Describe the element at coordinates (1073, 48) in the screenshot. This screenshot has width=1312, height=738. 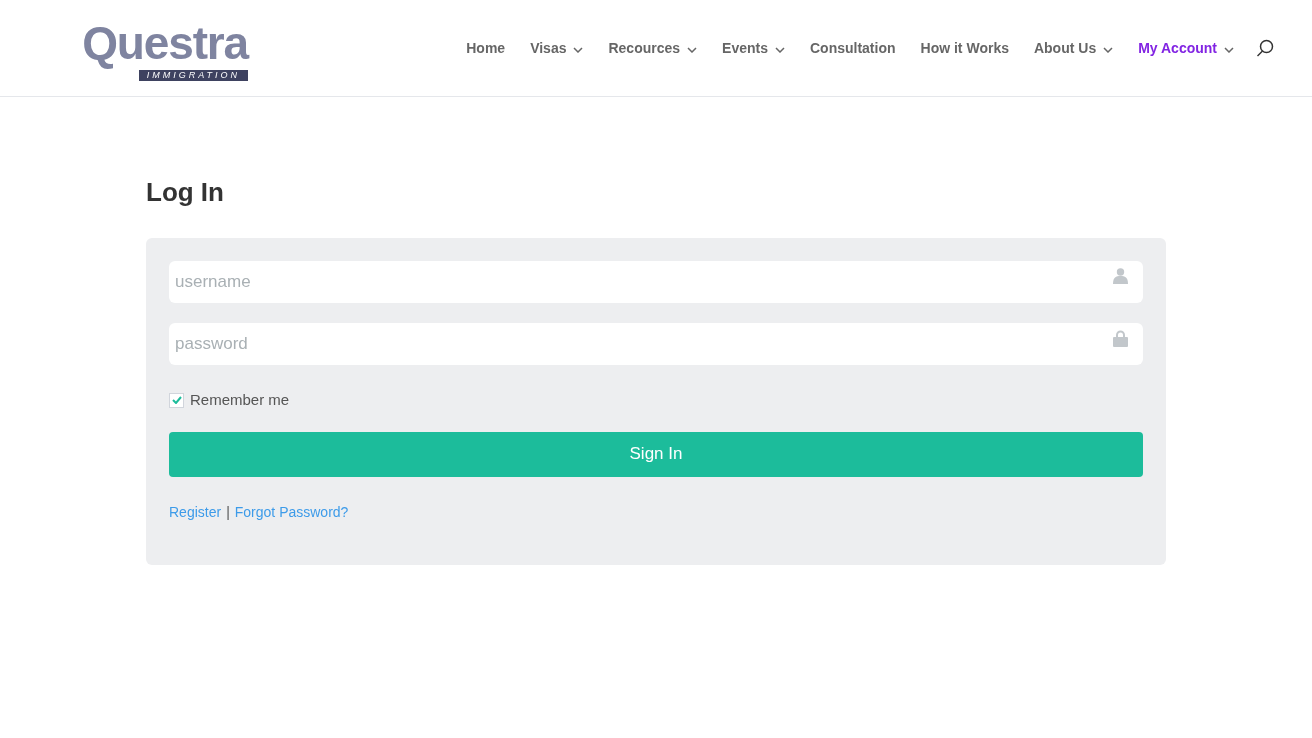
I see `nav-link: About Us` at that location.